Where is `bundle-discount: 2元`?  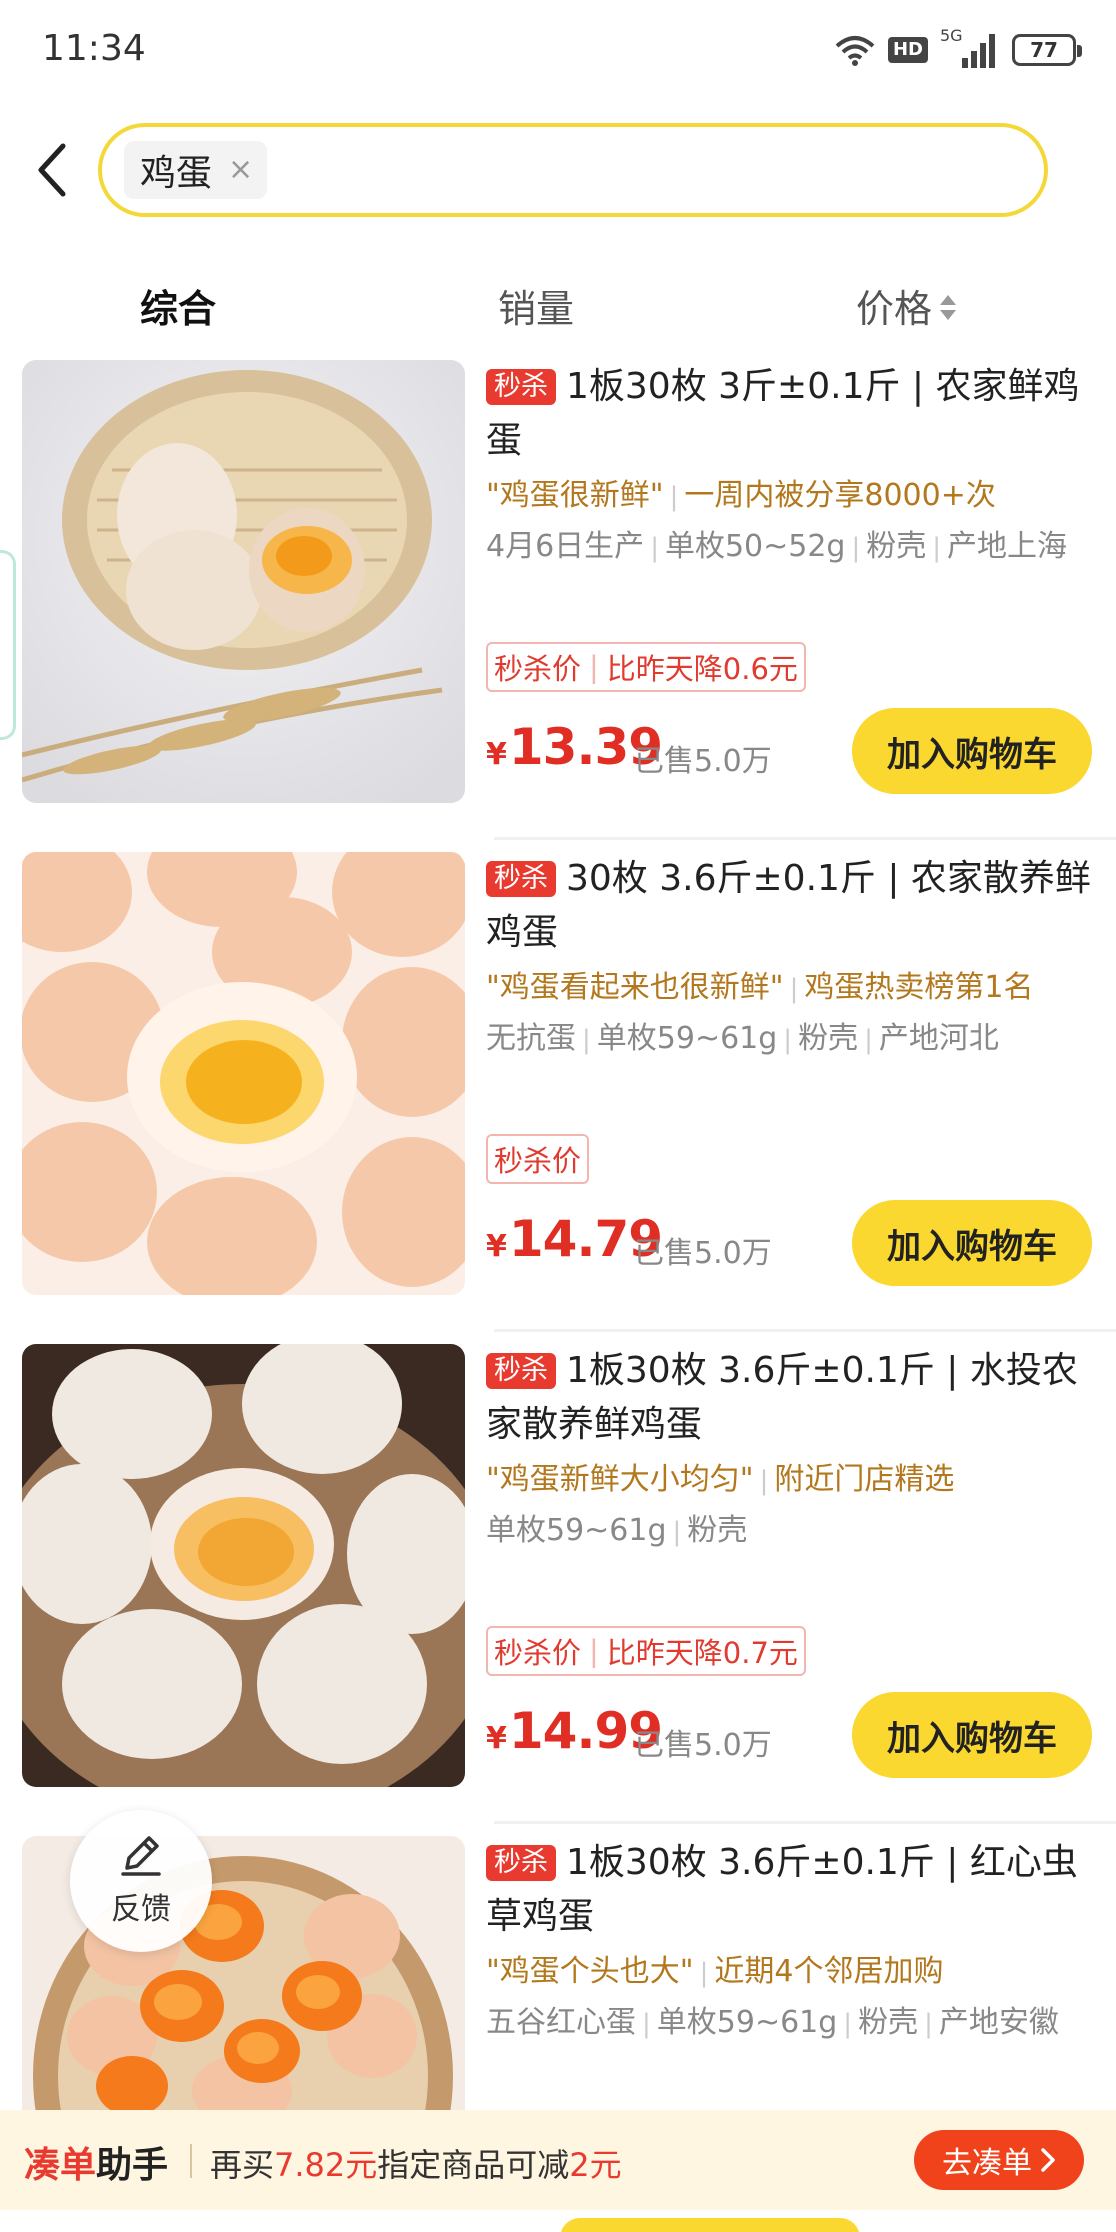
bundle-discount: 2元 is located at coordinates (595, 2165).